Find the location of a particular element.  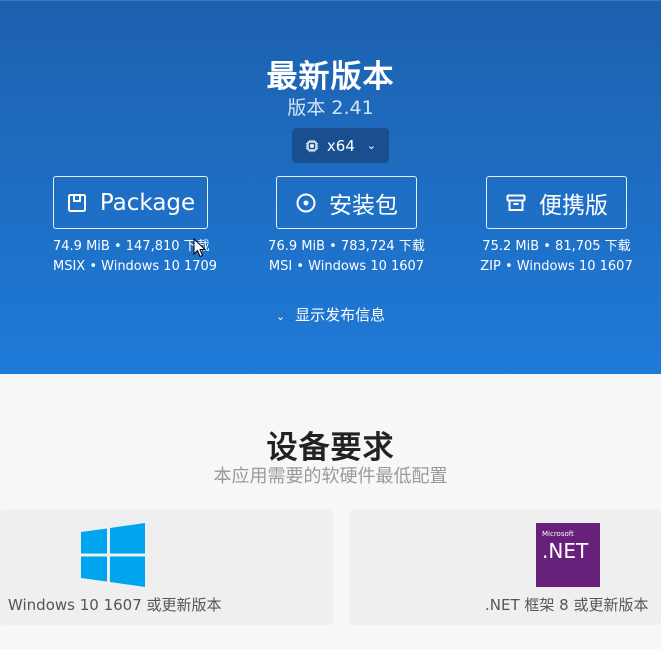

latest-version-title: 最新版本 is located at coordinates (330, 77).